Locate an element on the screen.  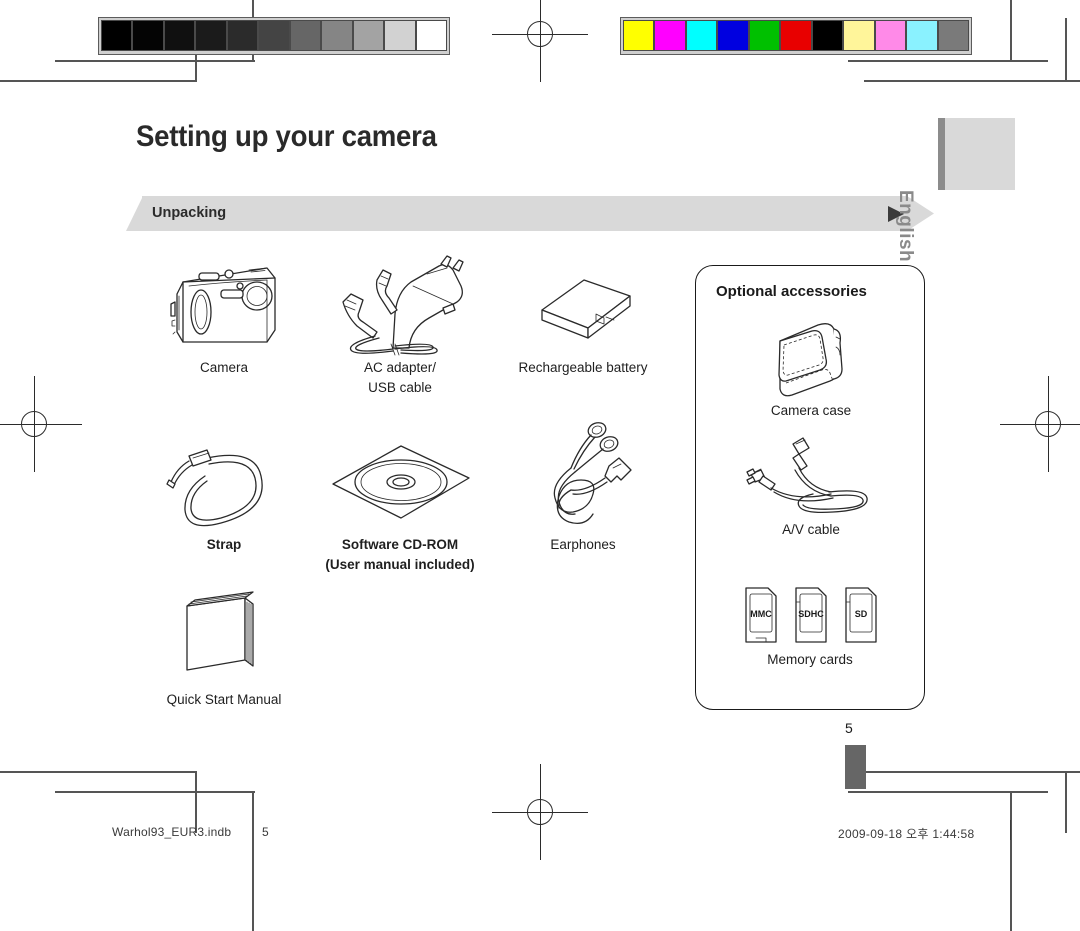
registration-mark-top is located at coordinates (540, 41).